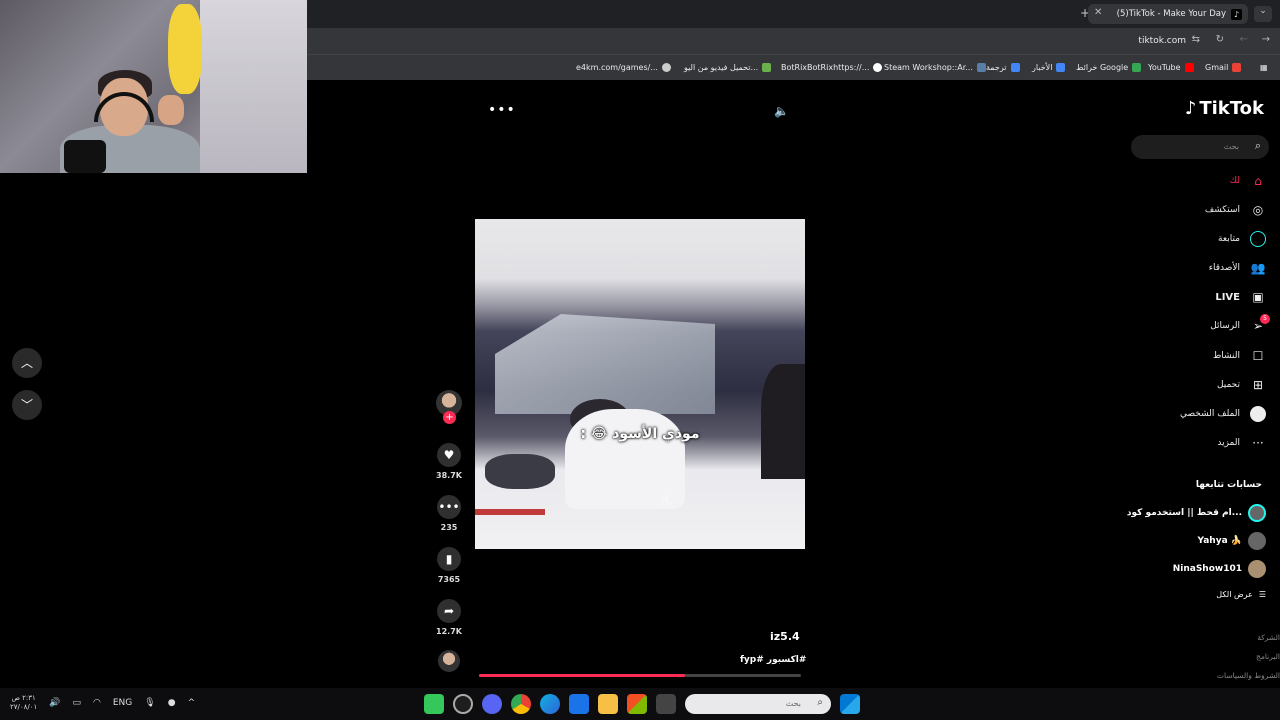 Image resolution: width=1280 pixels, height=720 pixels. Describe the element at coordinates (781, 111) in the screenshot. I see `volume-icon: 🔈` at that location.